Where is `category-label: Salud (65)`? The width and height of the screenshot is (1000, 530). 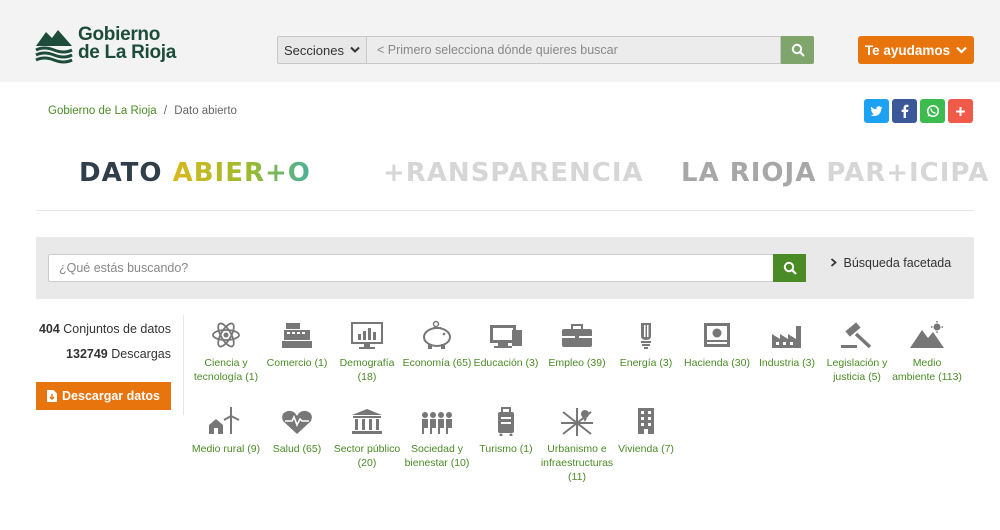
category-label: Salud (65) is located at coordinates (297, 449).